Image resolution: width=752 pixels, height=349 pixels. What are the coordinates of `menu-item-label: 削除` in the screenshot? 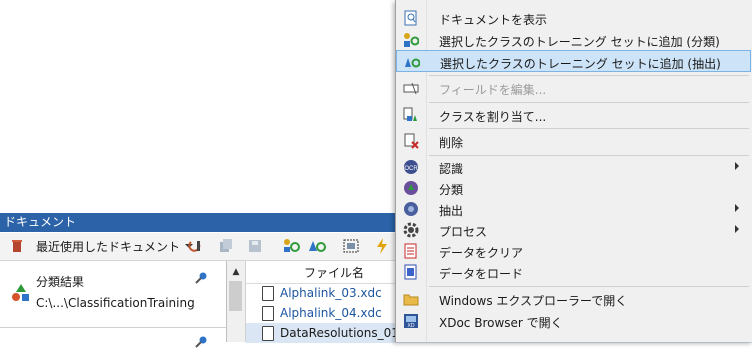 It's located at (451, 143).